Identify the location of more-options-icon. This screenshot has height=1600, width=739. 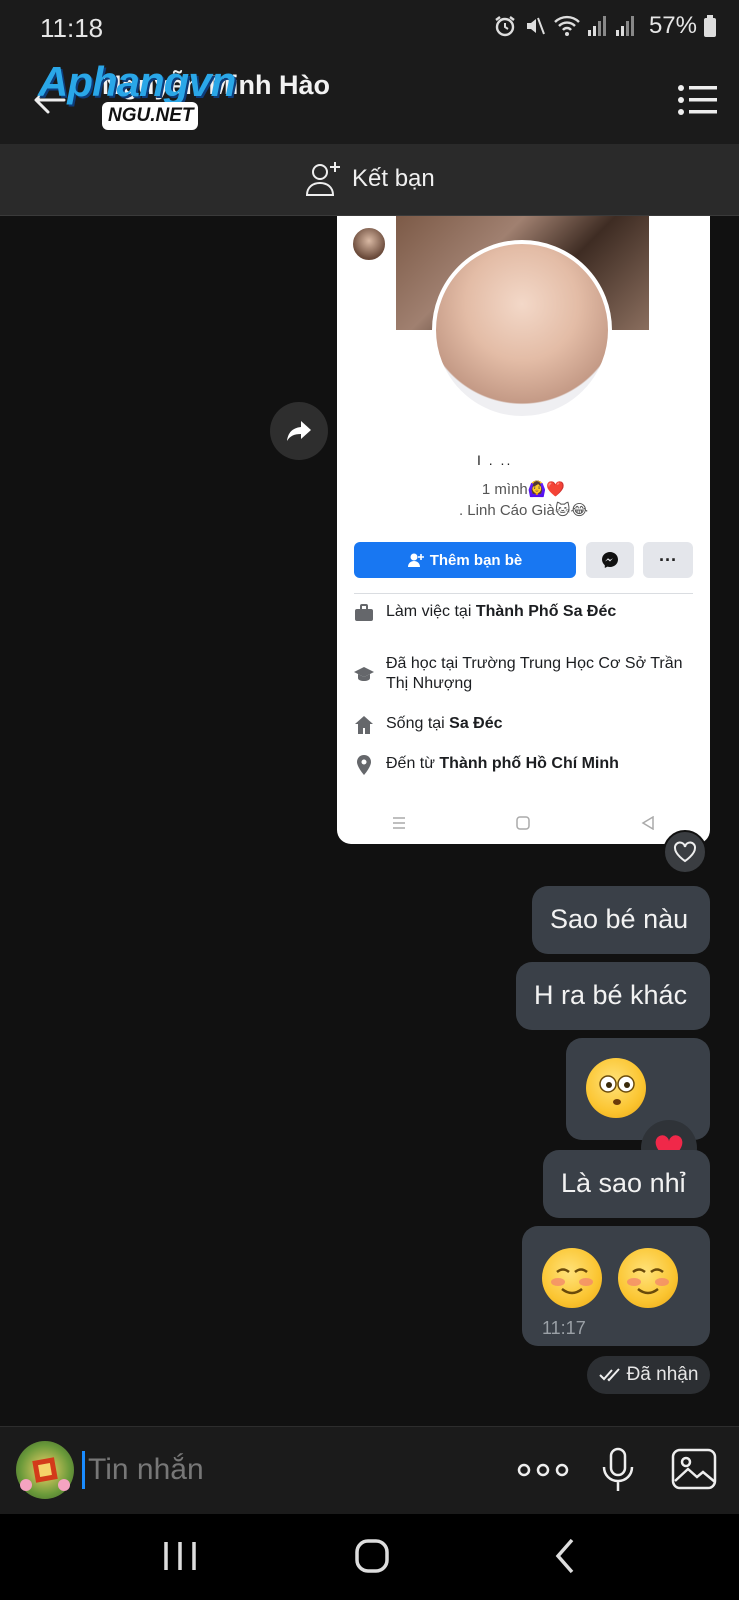
(543, 1470).